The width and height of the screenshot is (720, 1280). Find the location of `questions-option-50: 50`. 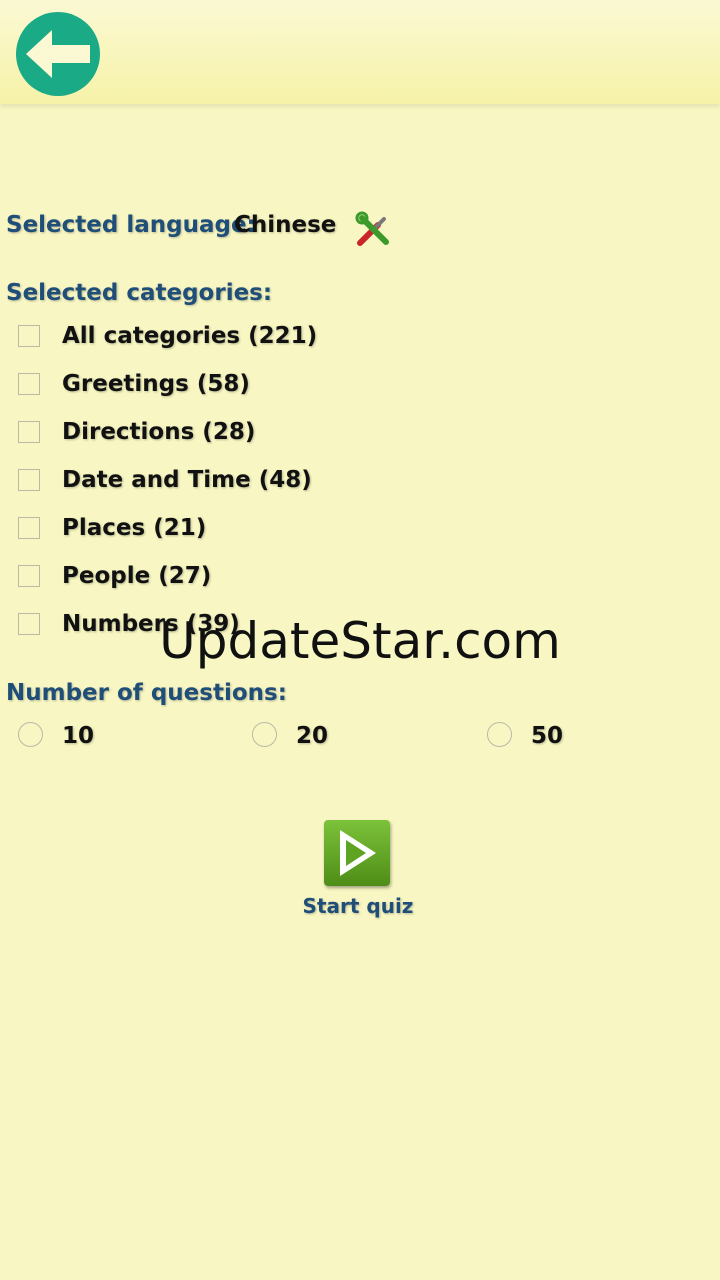

questions-option-50: 50 is located at coordinates (547, 736).